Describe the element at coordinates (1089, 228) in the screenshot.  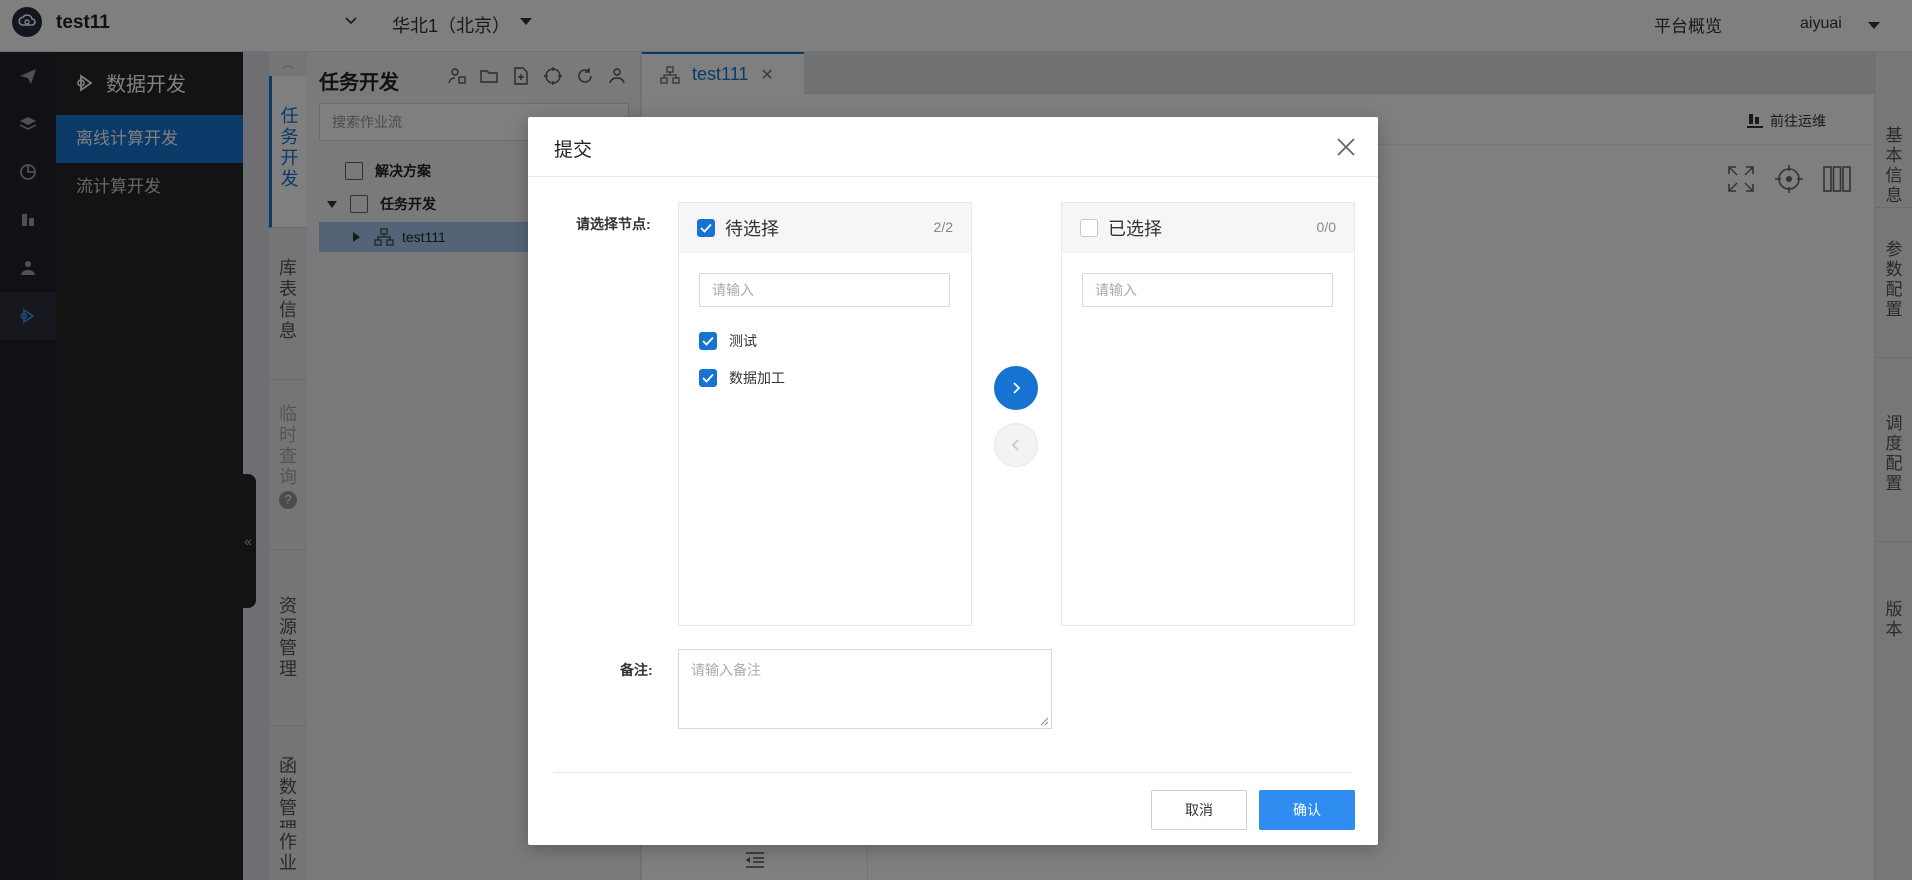
I see `select-all-selected-checkbox` at that location.